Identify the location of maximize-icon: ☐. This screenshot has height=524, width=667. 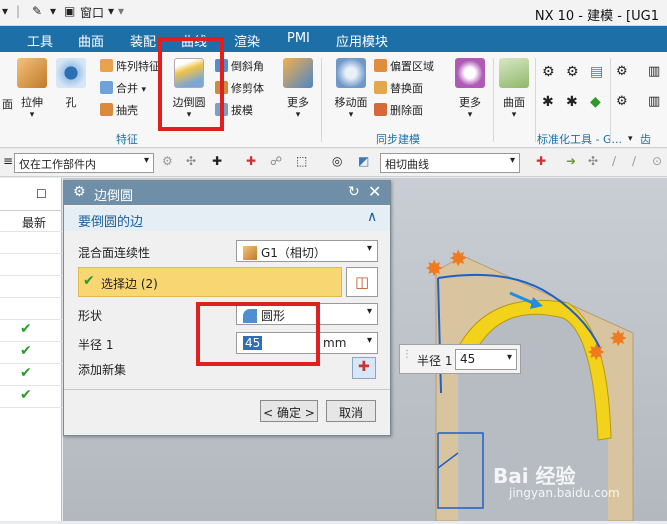
(41, 194).